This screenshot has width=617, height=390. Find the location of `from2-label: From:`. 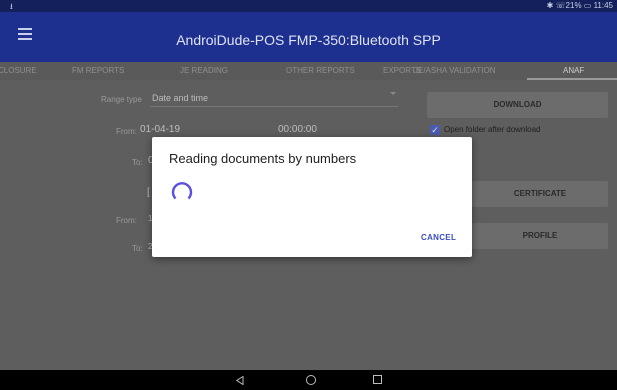

from2-label: From: is located at coordinates (126, 220).